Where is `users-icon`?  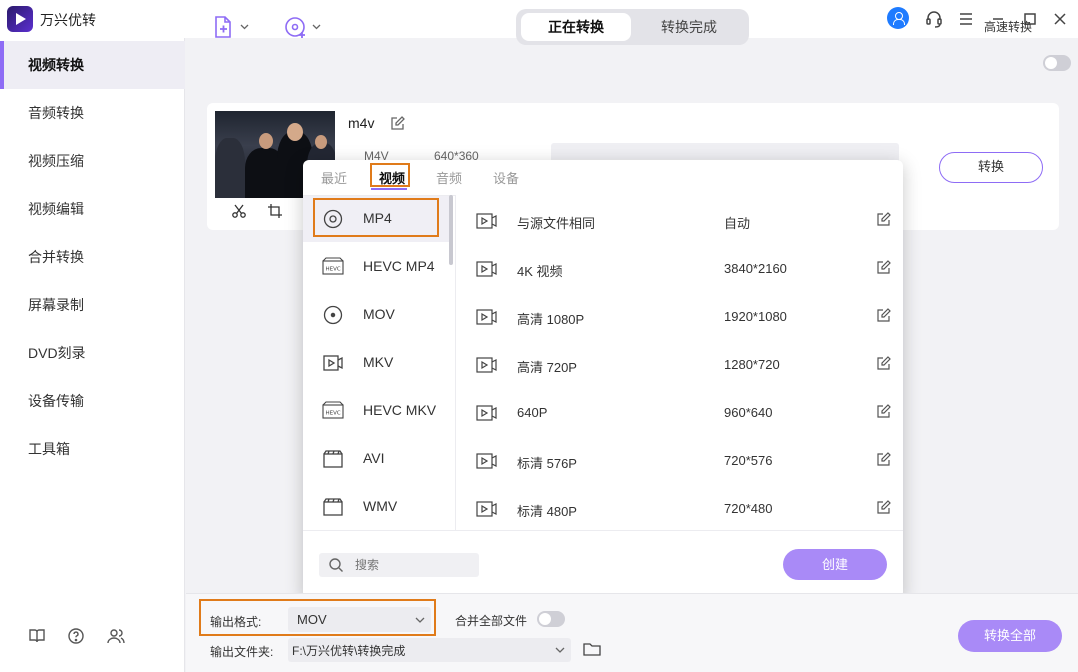
users-icon is located at coordinates (116, 636).